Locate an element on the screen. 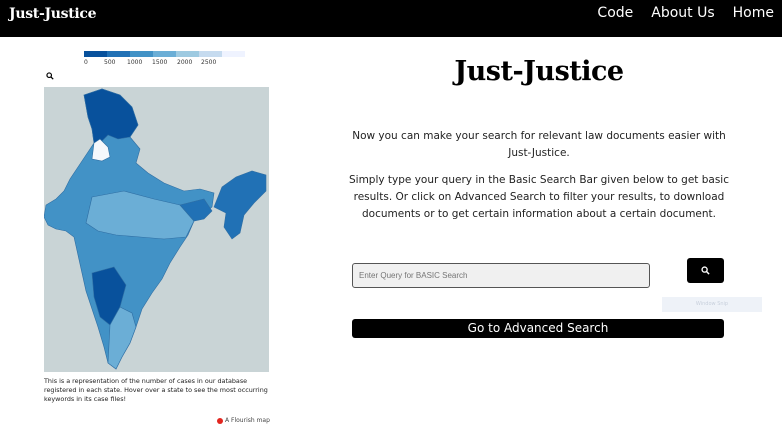  legend-tick: 1000 is located at coordinates (135, 62).